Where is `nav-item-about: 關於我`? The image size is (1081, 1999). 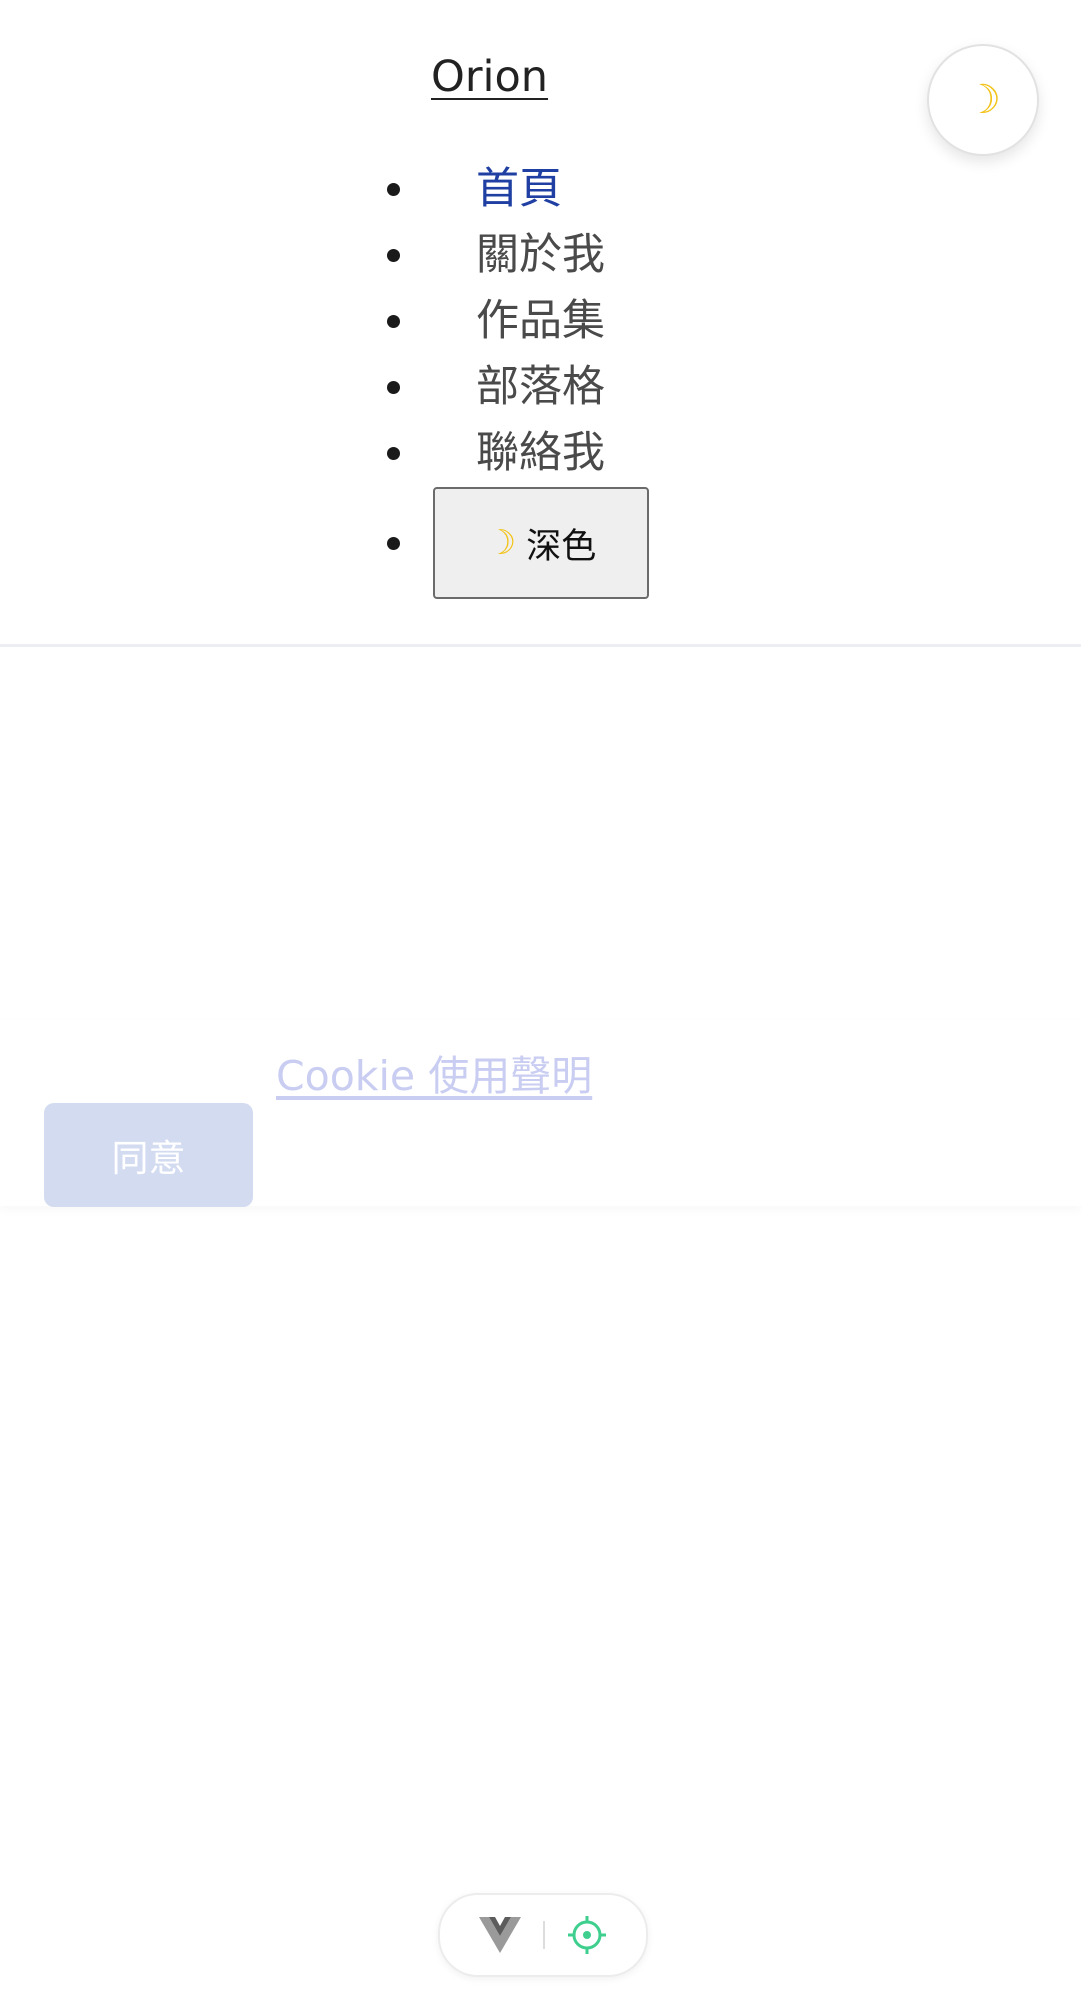 nav-item-about: 關於我 is located at coordinates (492, 255).